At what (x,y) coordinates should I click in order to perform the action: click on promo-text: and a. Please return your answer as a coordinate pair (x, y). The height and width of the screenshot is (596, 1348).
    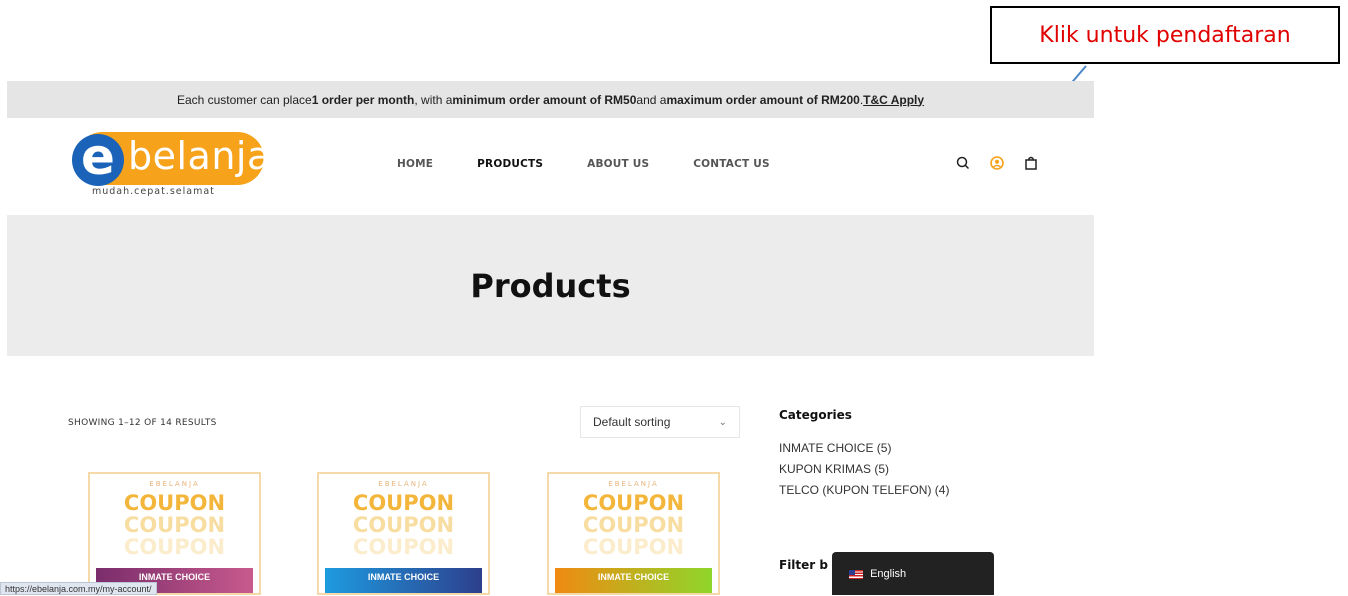
    Looking at the image, I should click on (651, 99).